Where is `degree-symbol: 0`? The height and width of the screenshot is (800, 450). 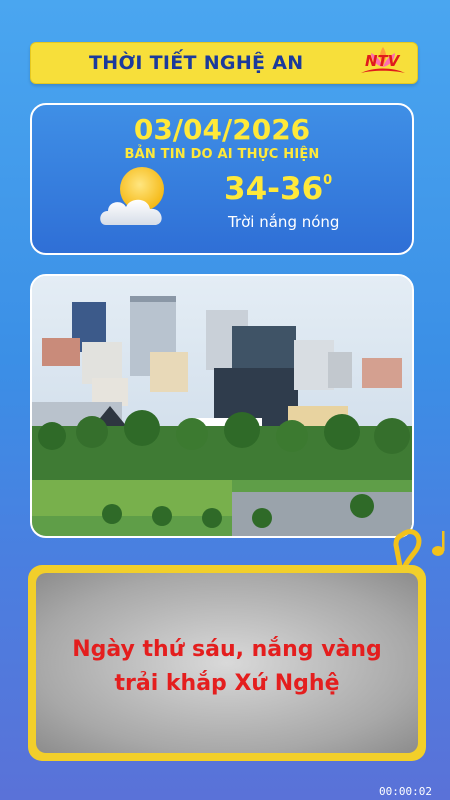 degree-symbol: 0 is located at coordinates (328, 180).